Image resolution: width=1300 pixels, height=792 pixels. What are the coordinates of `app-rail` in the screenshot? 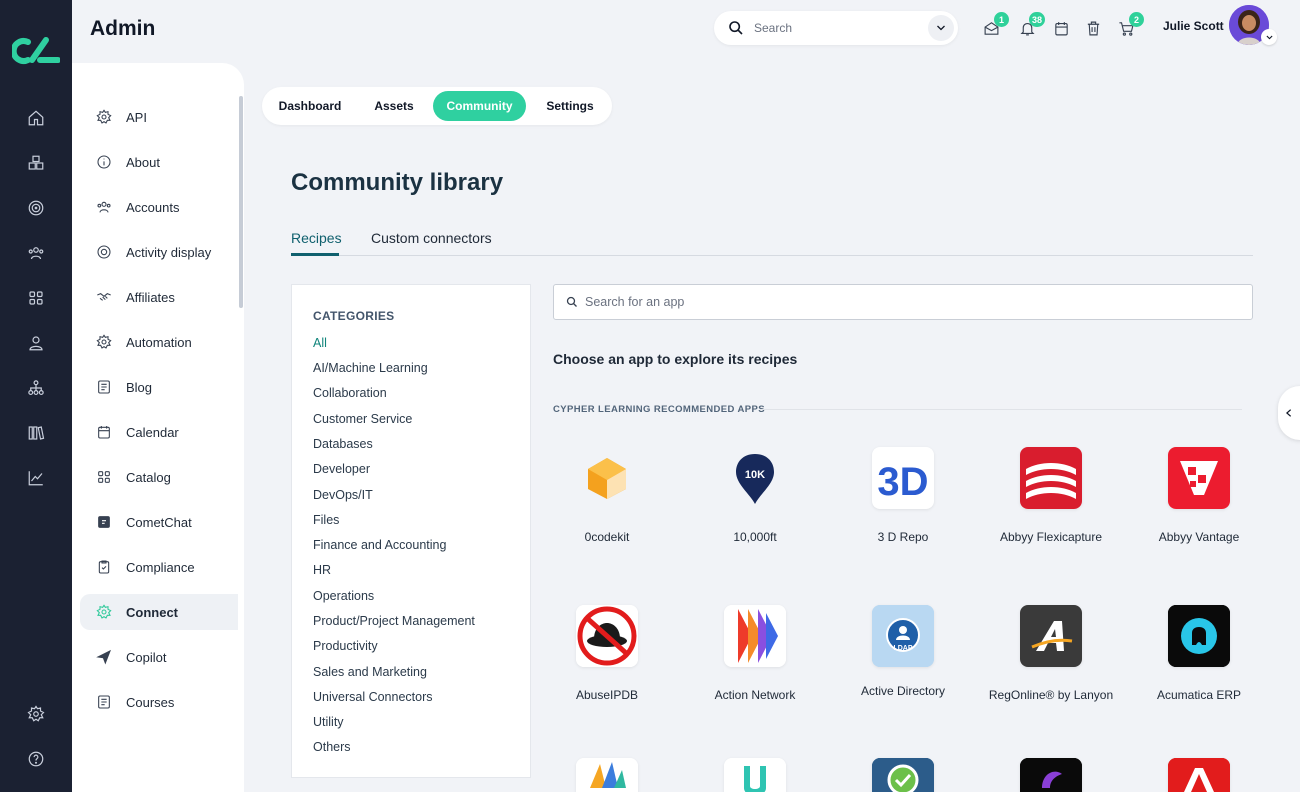 It's located at (36, 396).